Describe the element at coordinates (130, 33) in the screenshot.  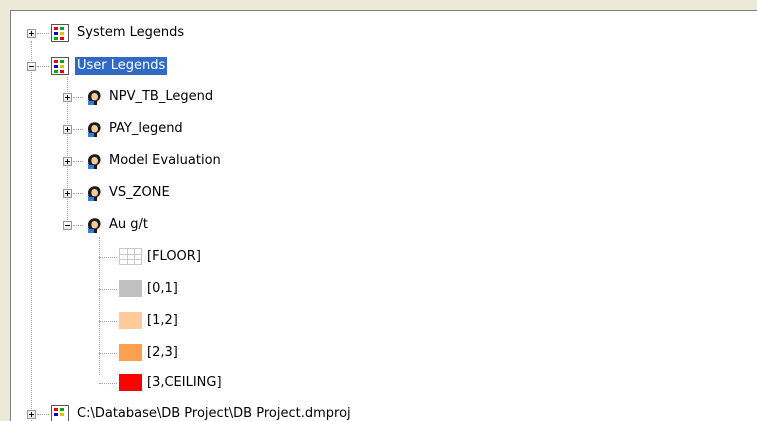
I see `system-legends-label: System Legends` at that location.